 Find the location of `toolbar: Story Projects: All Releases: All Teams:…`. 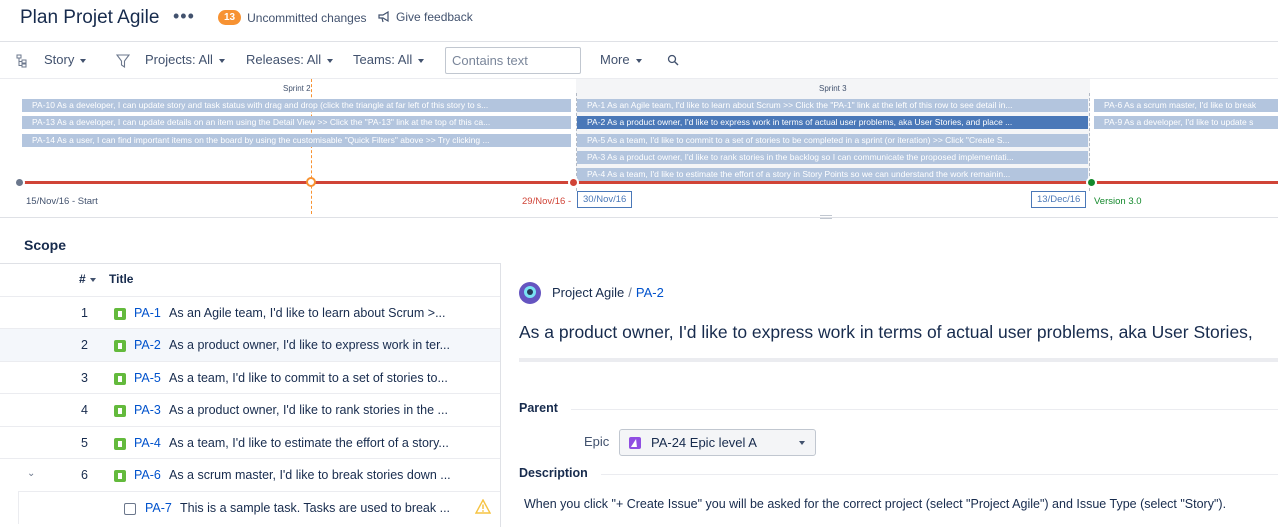

toolbar: Story Projects: All Releases: All Teams:… is located at coordinates (639, 59).